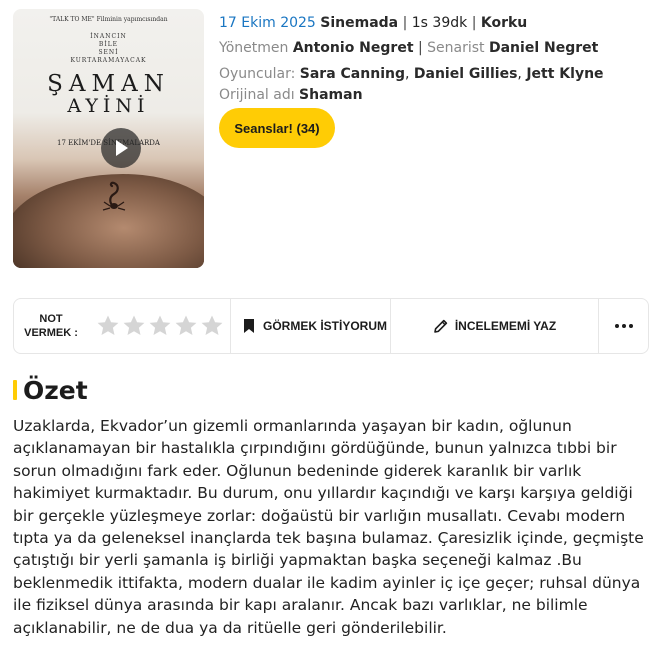 This screenshot has height=649, width=662. I want to click on summary-heading: Özet, so click(50, 390).